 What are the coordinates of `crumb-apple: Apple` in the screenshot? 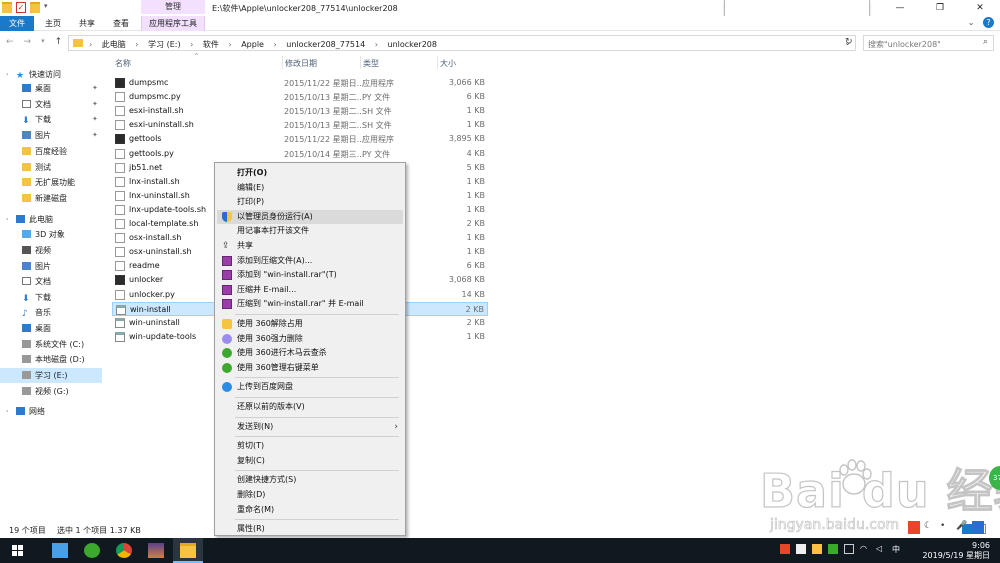 It's located at (252, 44).